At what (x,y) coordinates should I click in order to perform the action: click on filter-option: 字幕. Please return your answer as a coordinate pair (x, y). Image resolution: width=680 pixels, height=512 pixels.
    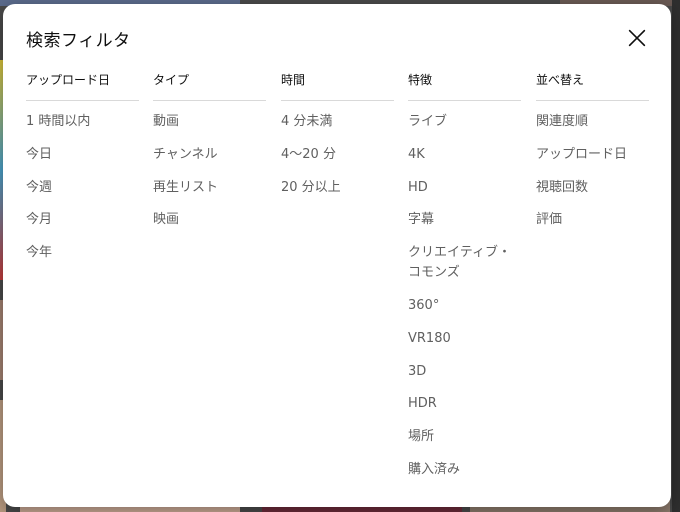
    Looking at the image, I should click on (464, 220).